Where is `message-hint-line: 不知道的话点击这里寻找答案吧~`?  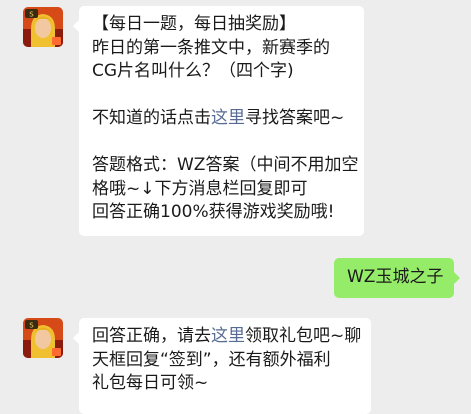
message-hint-line: 不知道的话点击这里寻找答案吧~ is located at coordinates (223, 119).